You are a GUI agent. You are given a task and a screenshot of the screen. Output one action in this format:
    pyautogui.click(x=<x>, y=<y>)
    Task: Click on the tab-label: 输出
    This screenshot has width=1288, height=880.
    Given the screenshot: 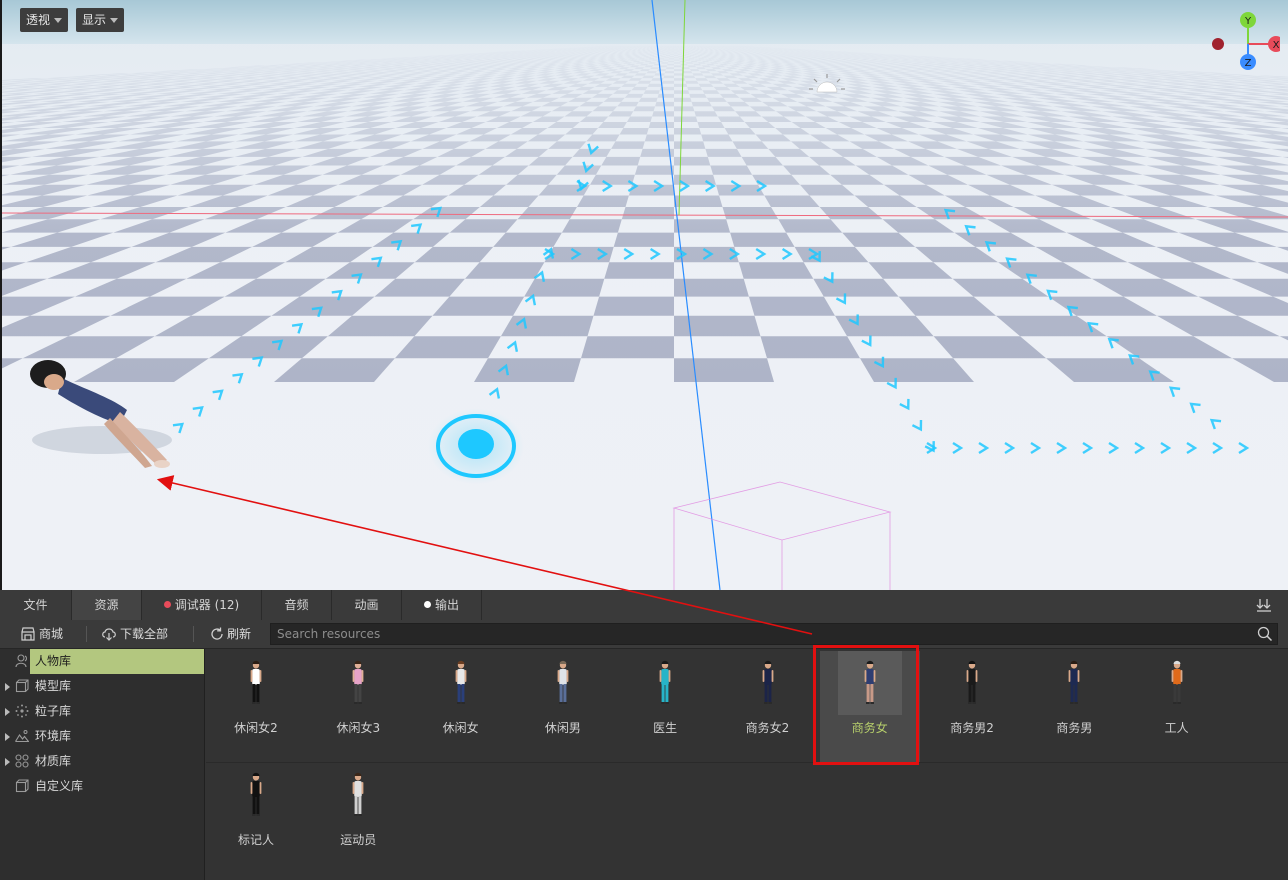 What is the action you would take?
    pyautogui.click(x=446, y=605)
    